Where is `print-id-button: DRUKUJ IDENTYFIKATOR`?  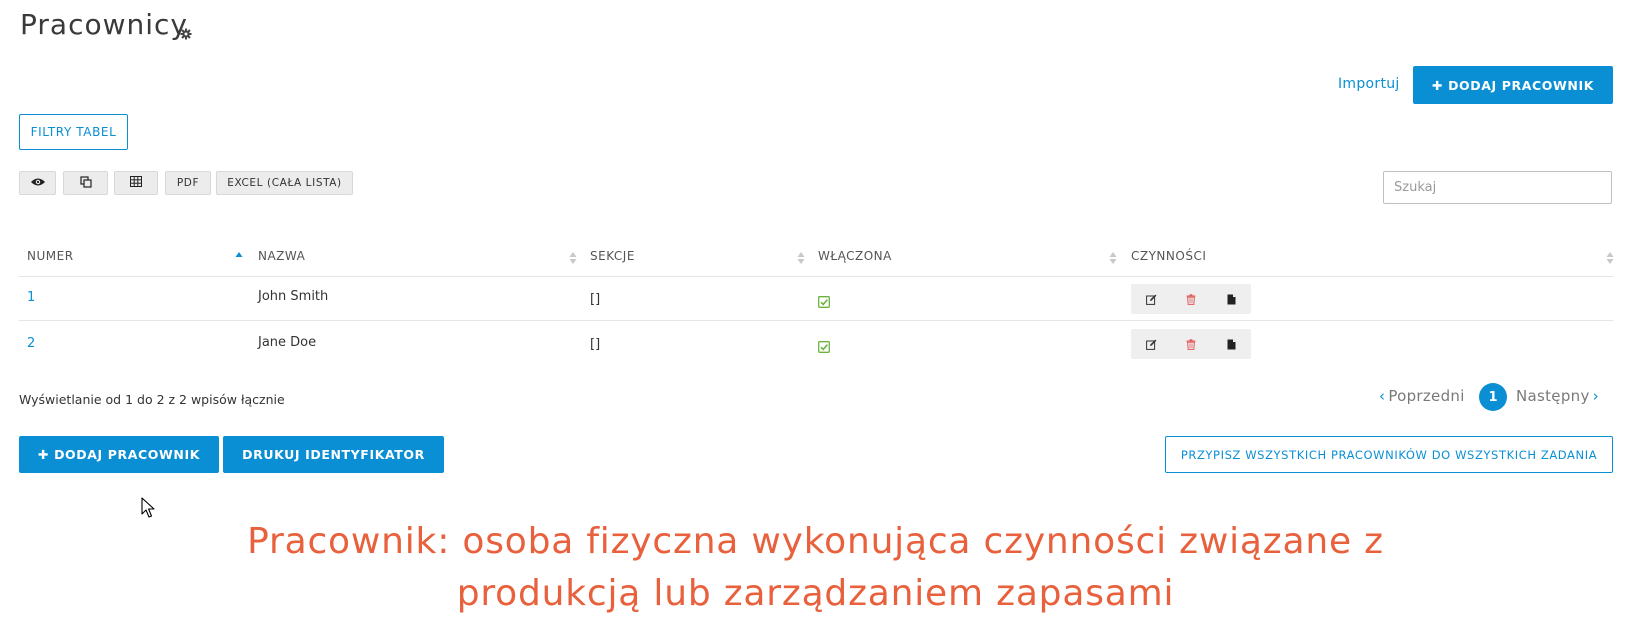 print-id-button: DRUKUJ IDENTYFIKATOR is located at coordinates (333, 454).